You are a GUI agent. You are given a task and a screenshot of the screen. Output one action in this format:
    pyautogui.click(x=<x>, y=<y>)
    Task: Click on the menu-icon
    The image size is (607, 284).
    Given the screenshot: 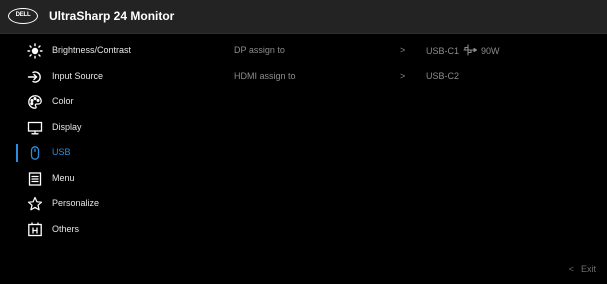 What is the action you would take?
    pyautogui.click(x=35, y=179)
    